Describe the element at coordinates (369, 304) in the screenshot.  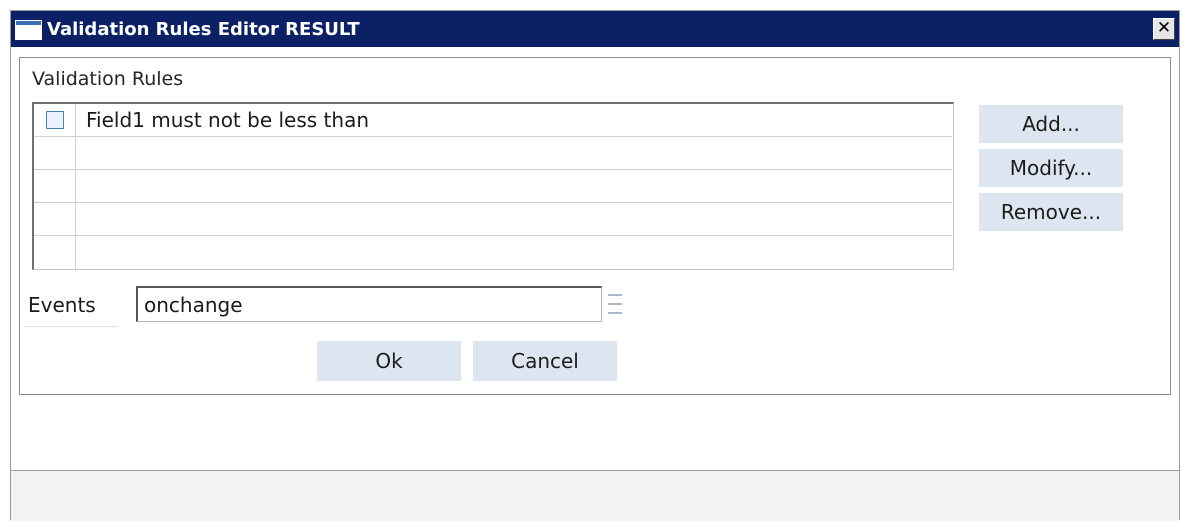
I see `events-input` at that location.